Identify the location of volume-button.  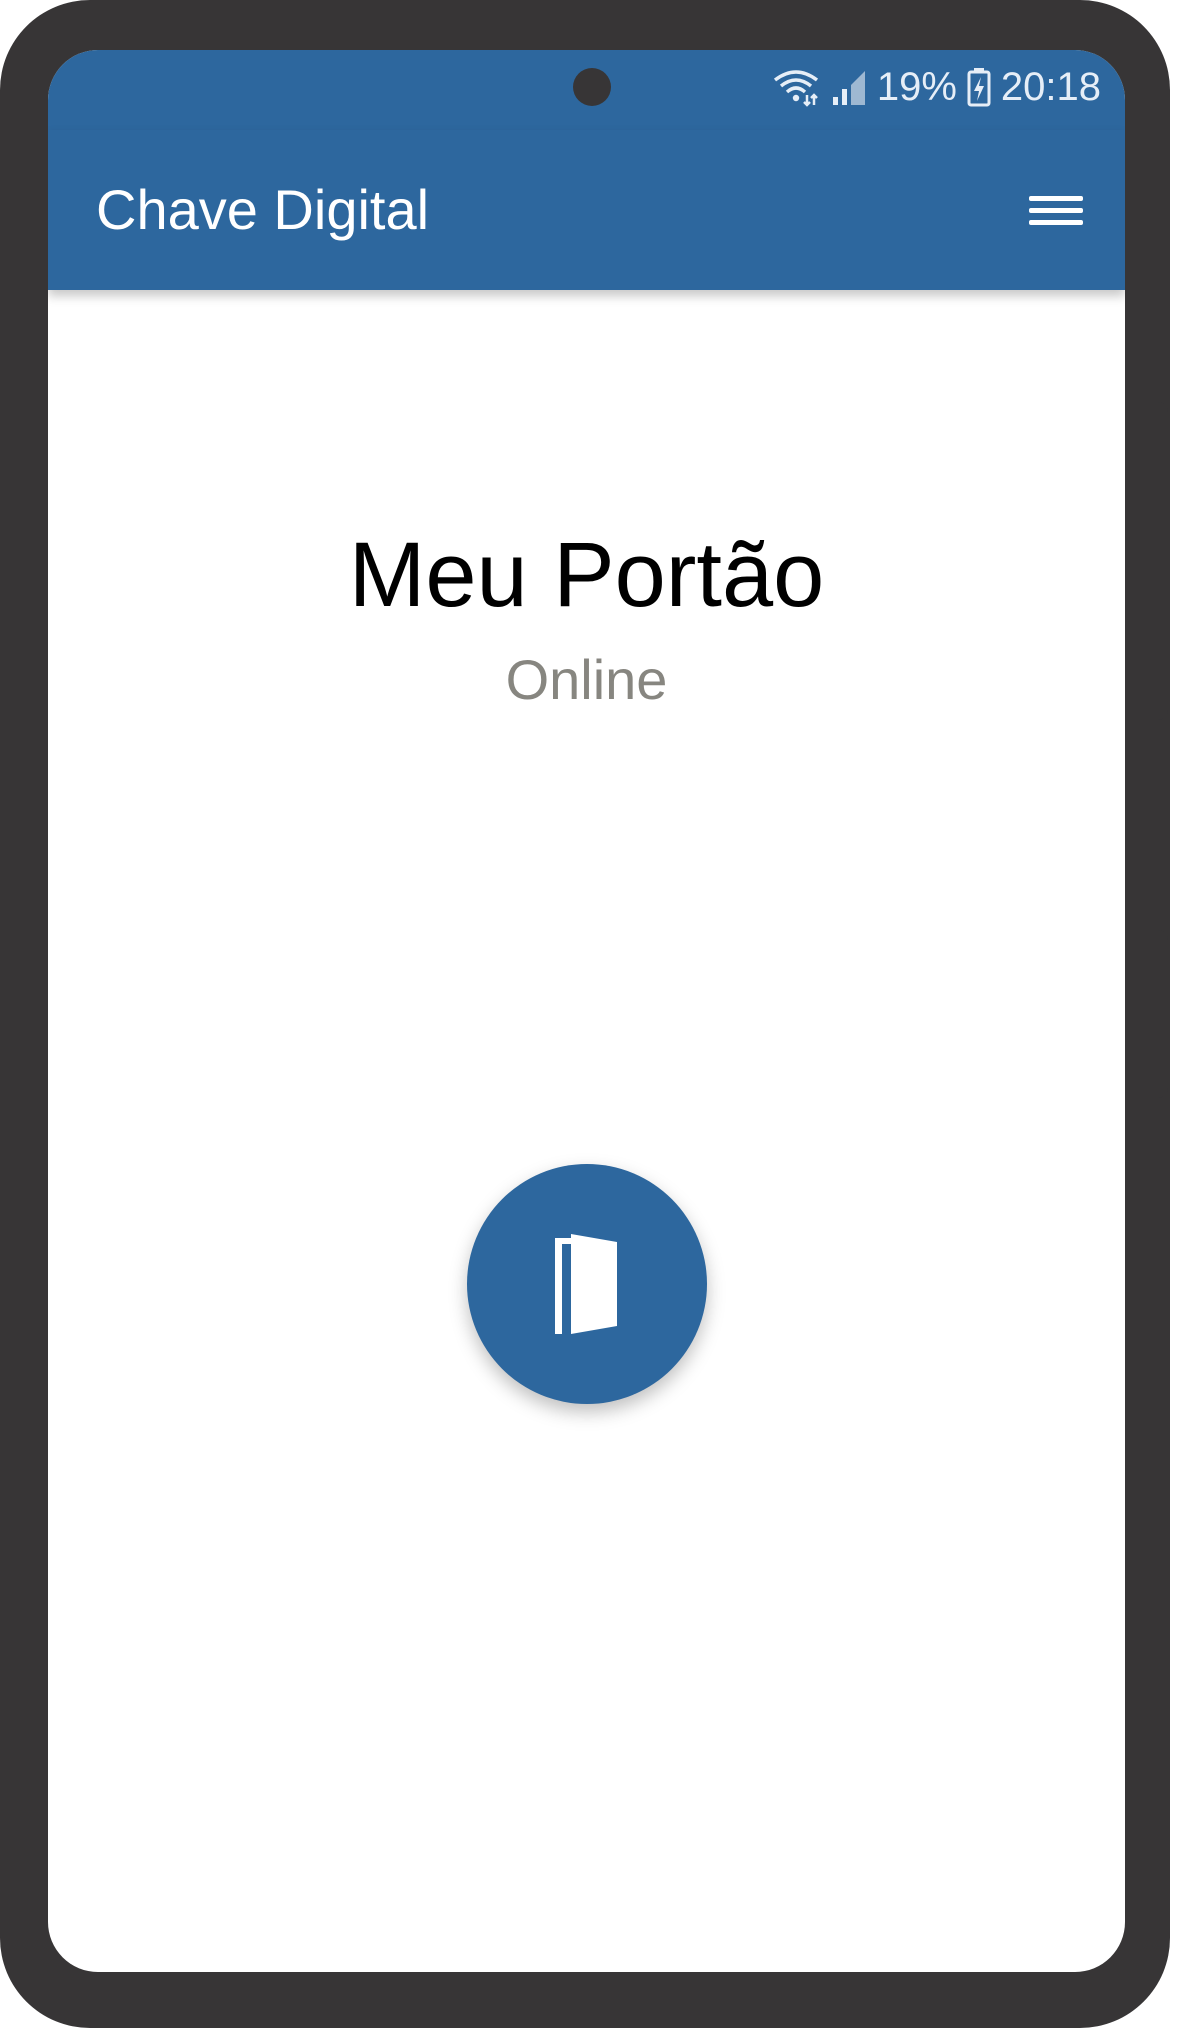
(1161, 561).